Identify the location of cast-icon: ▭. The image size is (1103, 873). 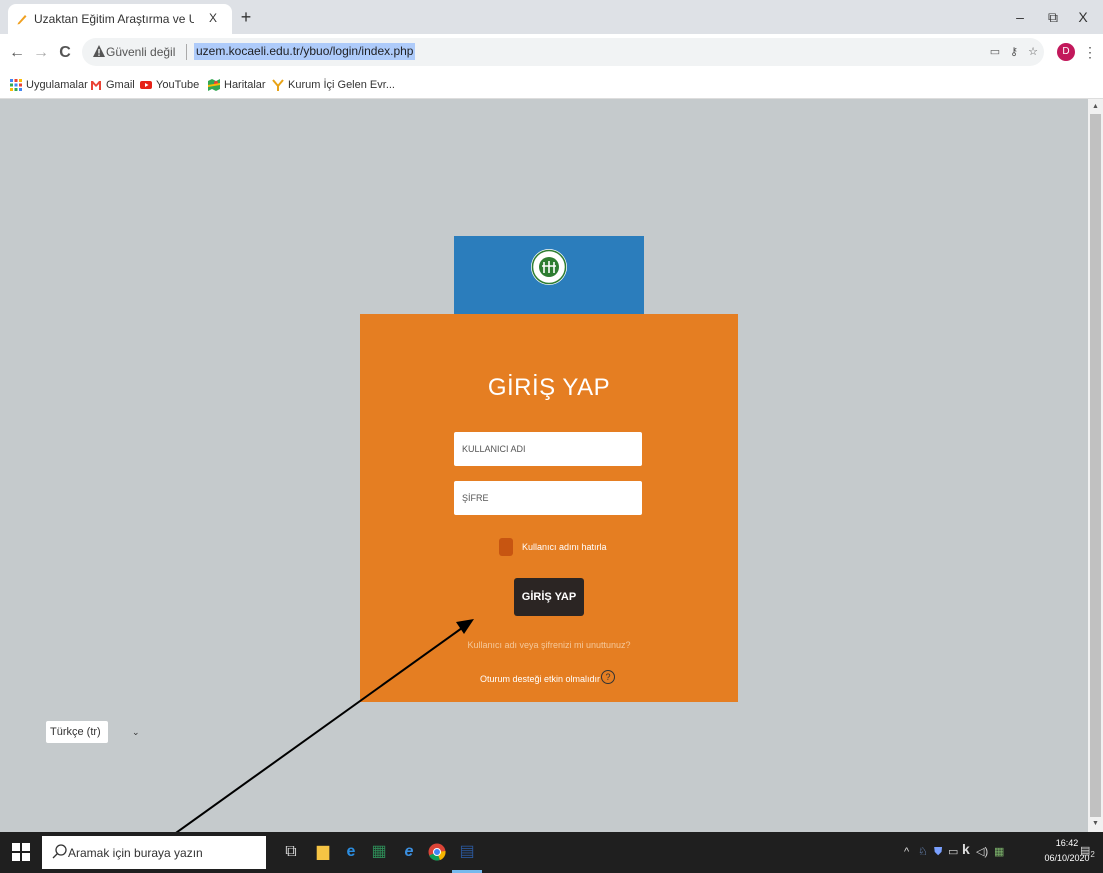
(995, 52).